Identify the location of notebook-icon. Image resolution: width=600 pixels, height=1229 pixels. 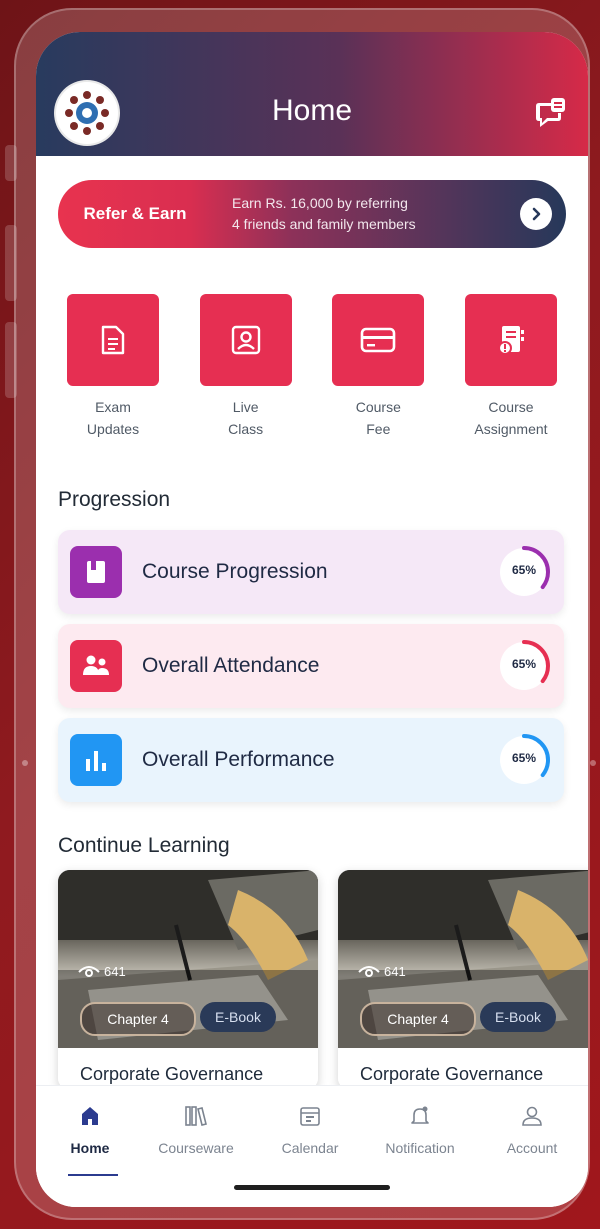
(510, 340).